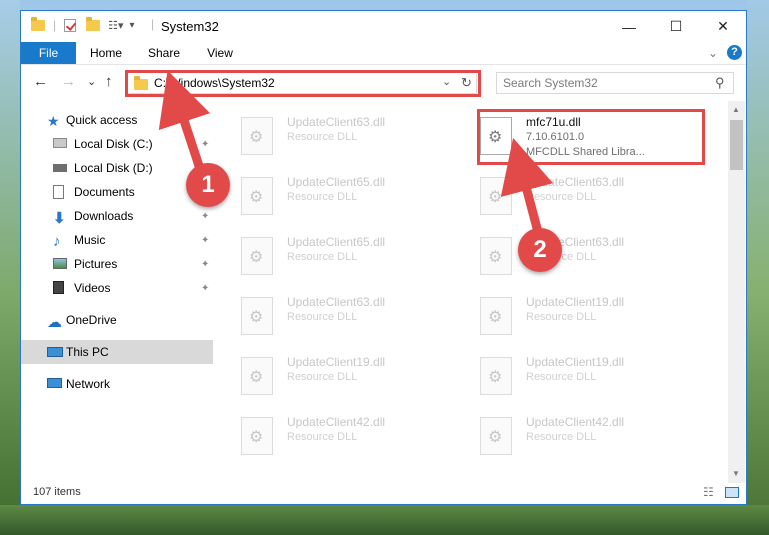 The image size is (769, 535). What do you see at coordinates (40, 81) in the screenshot?
I see `back-button: ←` at bounding box center [40, 81].